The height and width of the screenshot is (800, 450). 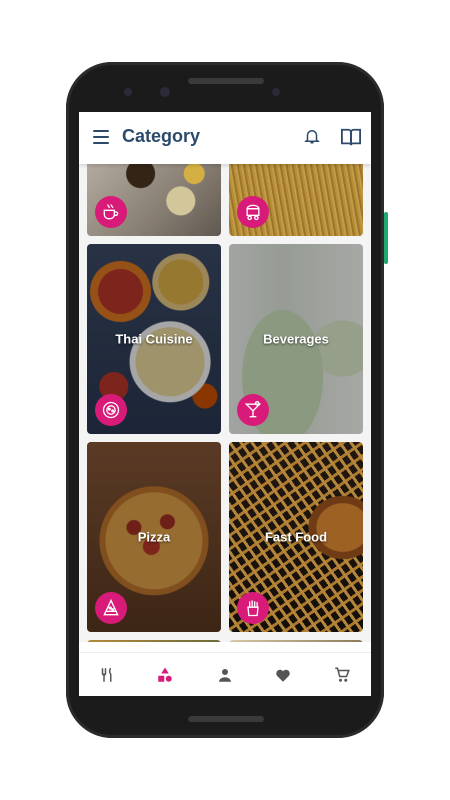 What do you see at coordinates (226, 81) in the screenshot?
I see `earpiece-speaker` at bounding box center [226, 81].